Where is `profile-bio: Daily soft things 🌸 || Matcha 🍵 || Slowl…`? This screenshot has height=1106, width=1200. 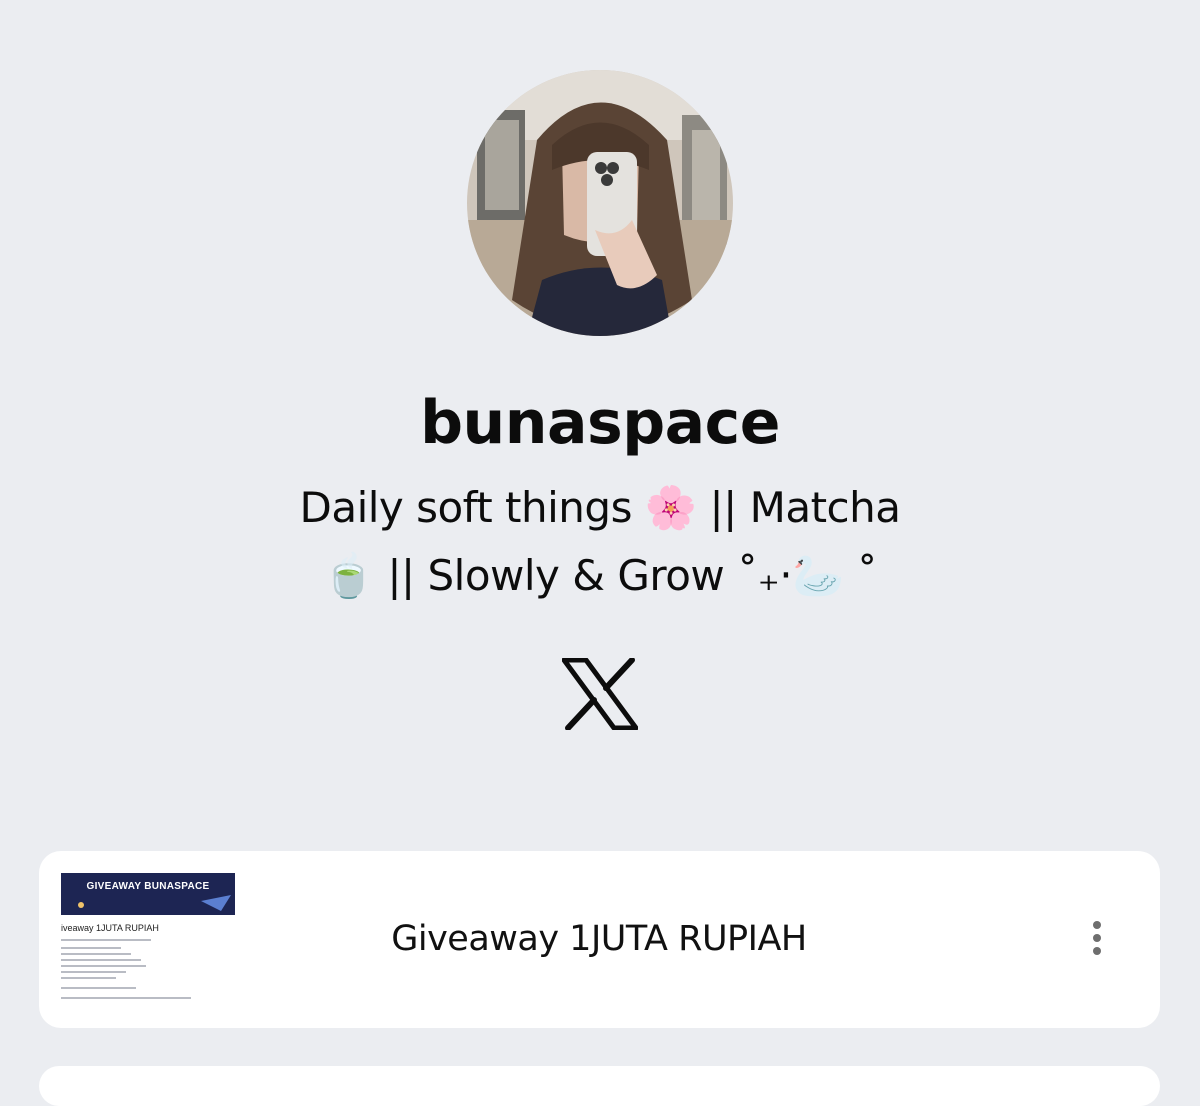 profile-bio: Daily soft things 🌸 || Matcha 🍵 || Slowl… is located at coordinates (600, 542).